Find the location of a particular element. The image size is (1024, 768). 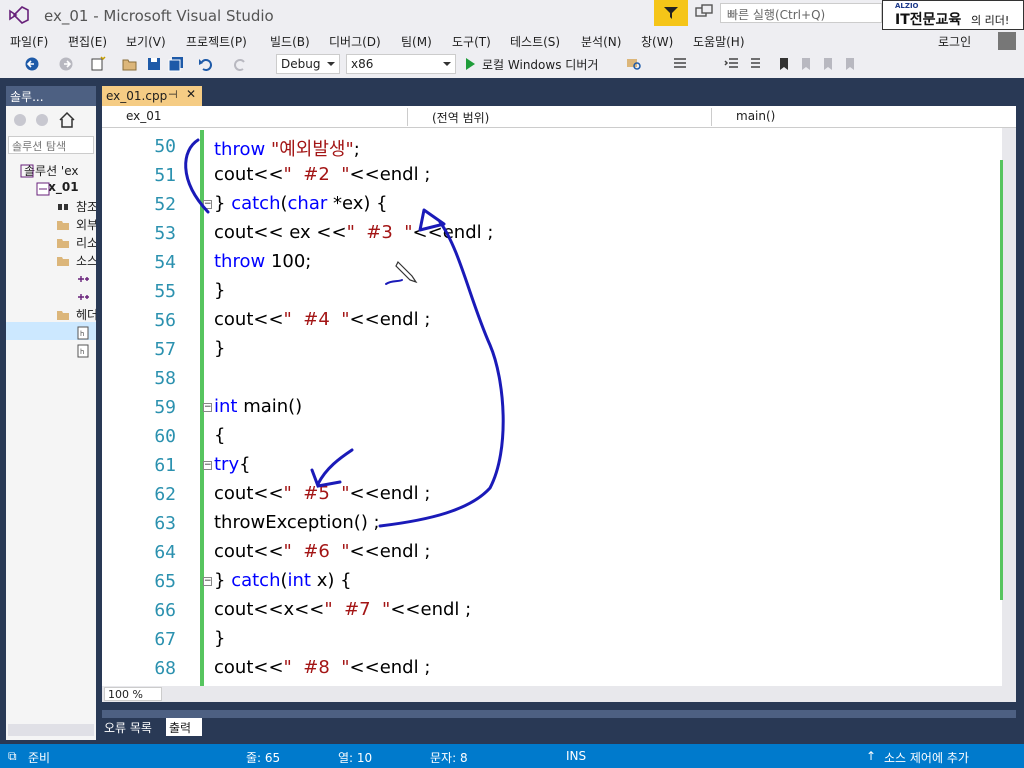

solution-config-select: Debug is located at coordinates (308, 64).